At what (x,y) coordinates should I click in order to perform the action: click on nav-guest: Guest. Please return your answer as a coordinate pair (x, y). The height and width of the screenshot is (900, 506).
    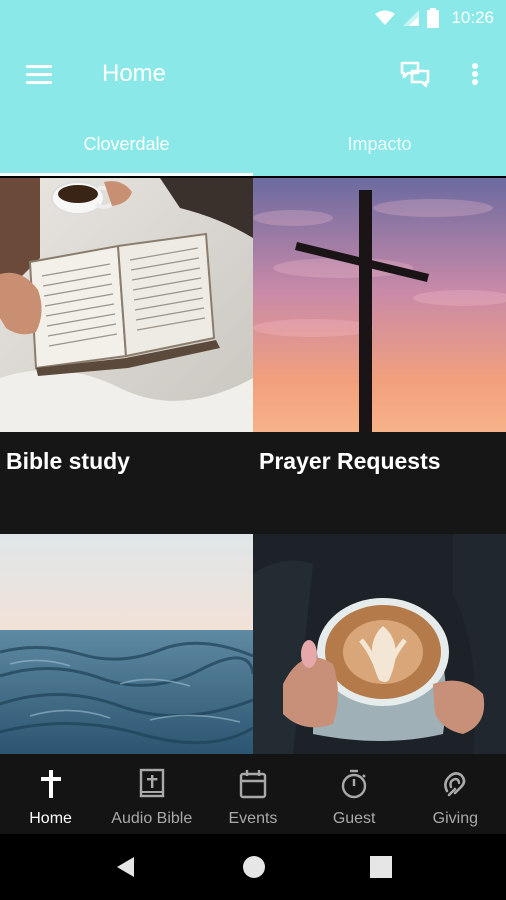
    Looking at the image, I should click on (354, 794).